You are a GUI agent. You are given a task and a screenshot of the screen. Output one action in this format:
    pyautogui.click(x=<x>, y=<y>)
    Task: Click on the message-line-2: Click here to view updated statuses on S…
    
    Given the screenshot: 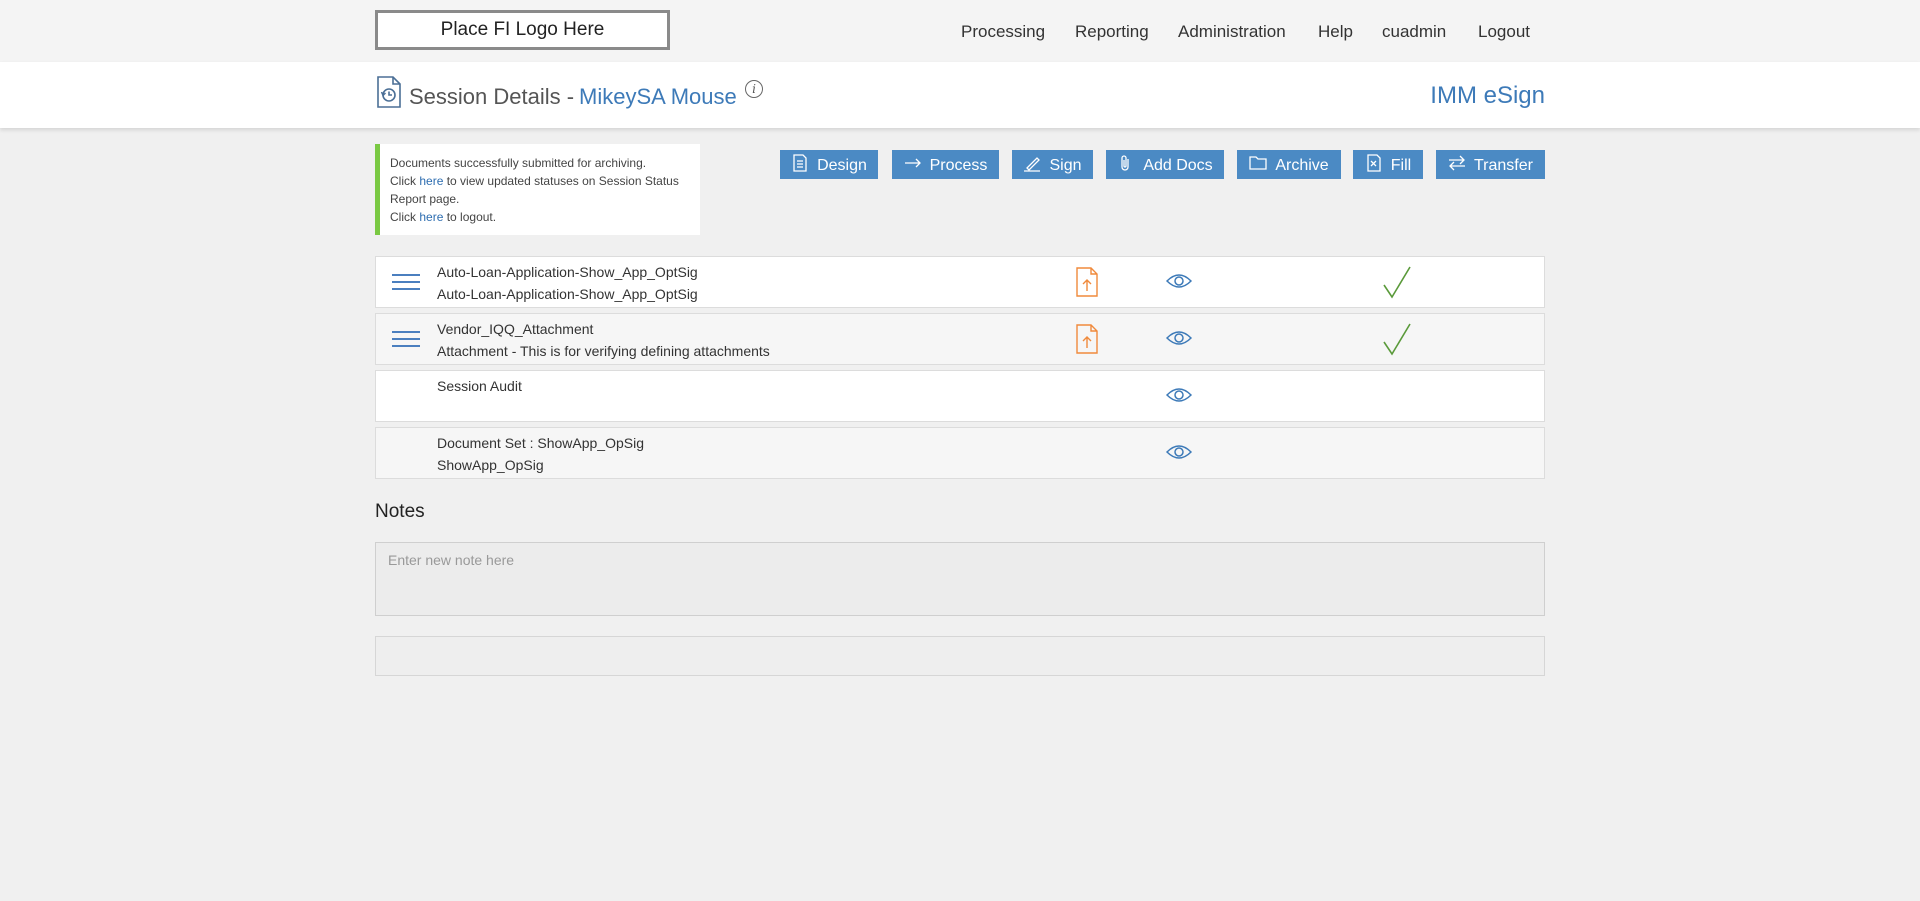 What is the action you would take?
    pyautogui.click(x=540, y=190)
    